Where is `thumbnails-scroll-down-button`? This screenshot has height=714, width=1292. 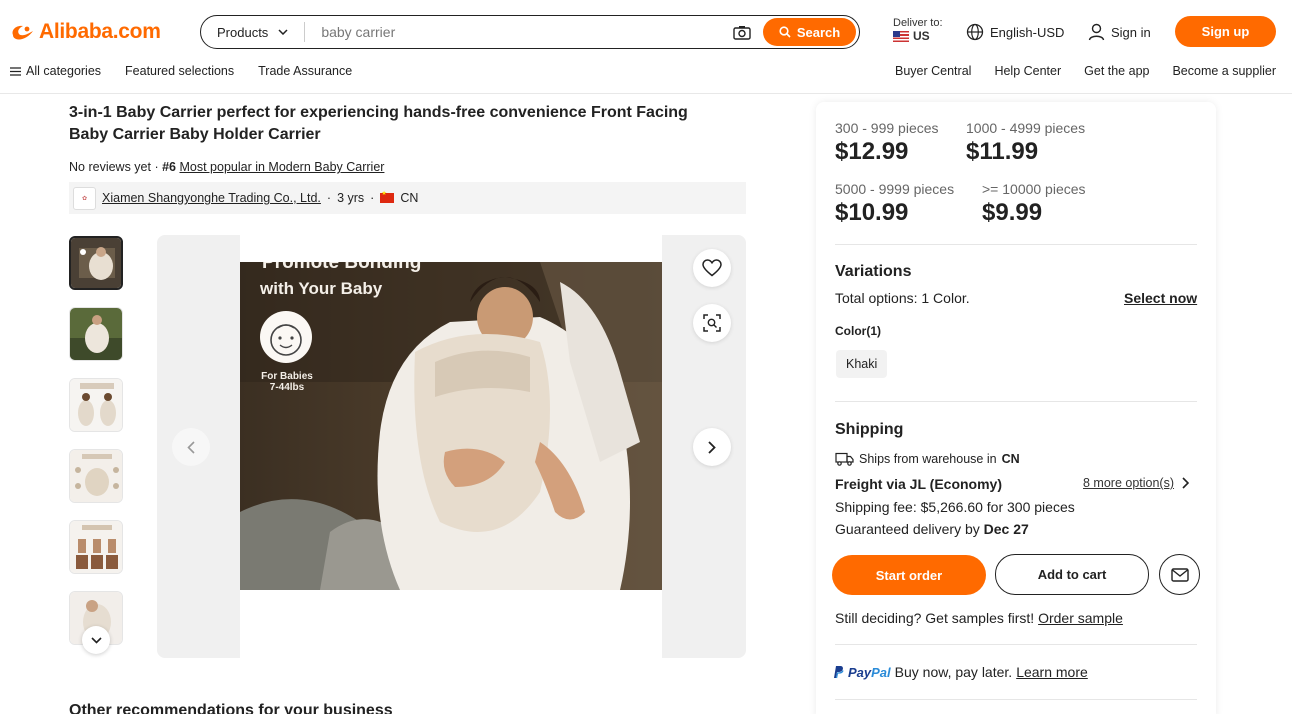
thumbnails-scroll-down-button is located at coordinates (96, 640).